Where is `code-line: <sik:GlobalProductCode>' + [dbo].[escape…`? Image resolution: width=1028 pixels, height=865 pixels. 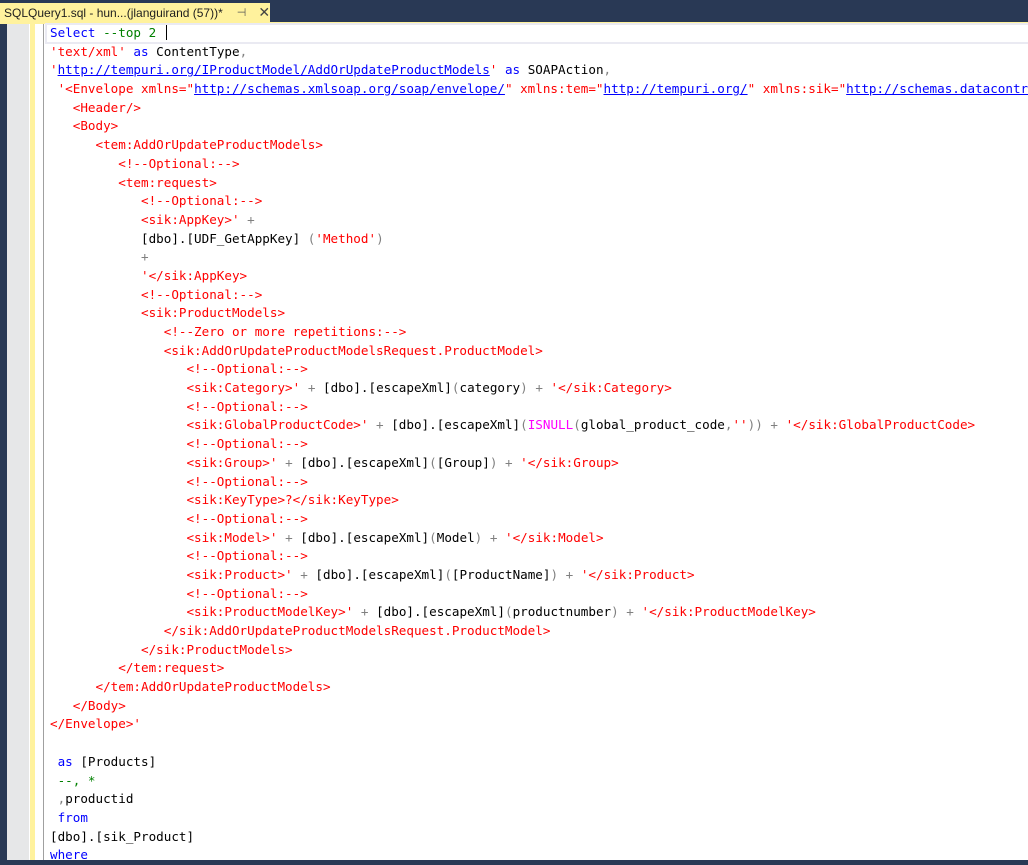
code-line: <sik:GlobalProductCode>' + [dbo].[escape… is located at coordinates (539, 425).